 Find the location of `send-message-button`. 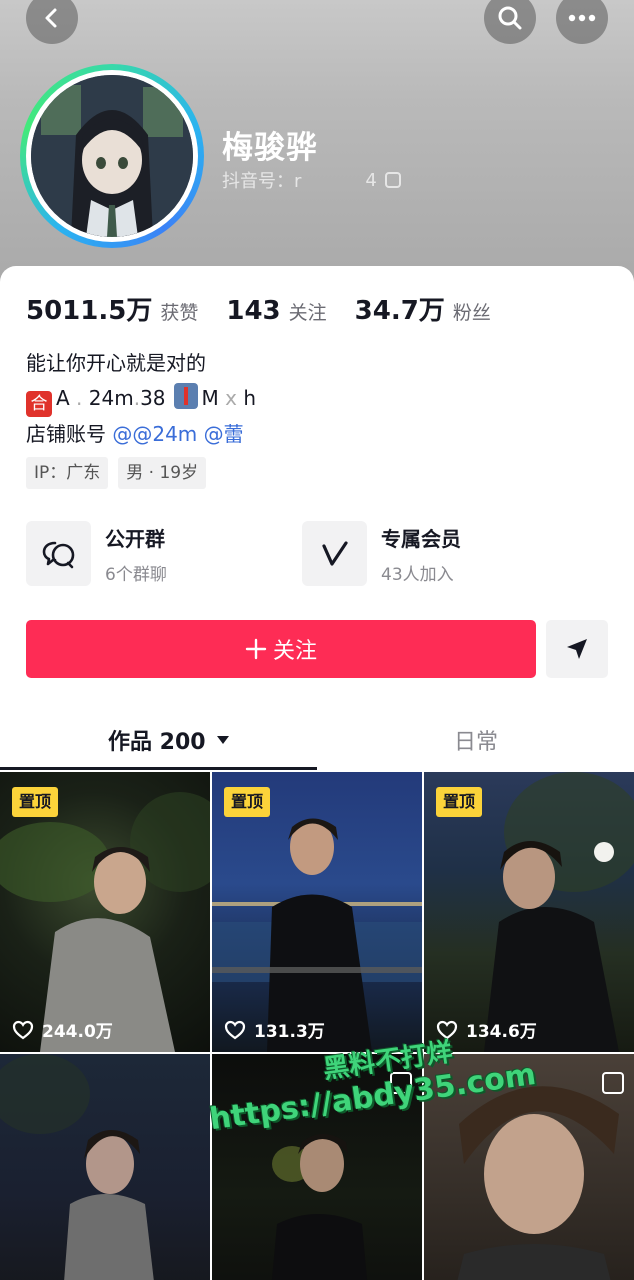

send-message-button is located at coordinates (577, 649).